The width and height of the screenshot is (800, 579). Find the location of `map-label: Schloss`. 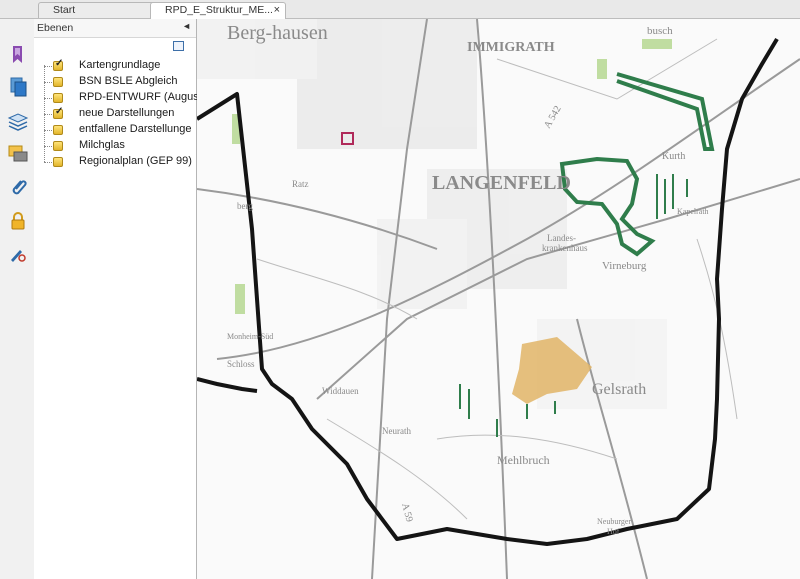

map-label: Schloss is located at coordinates (241, 364).